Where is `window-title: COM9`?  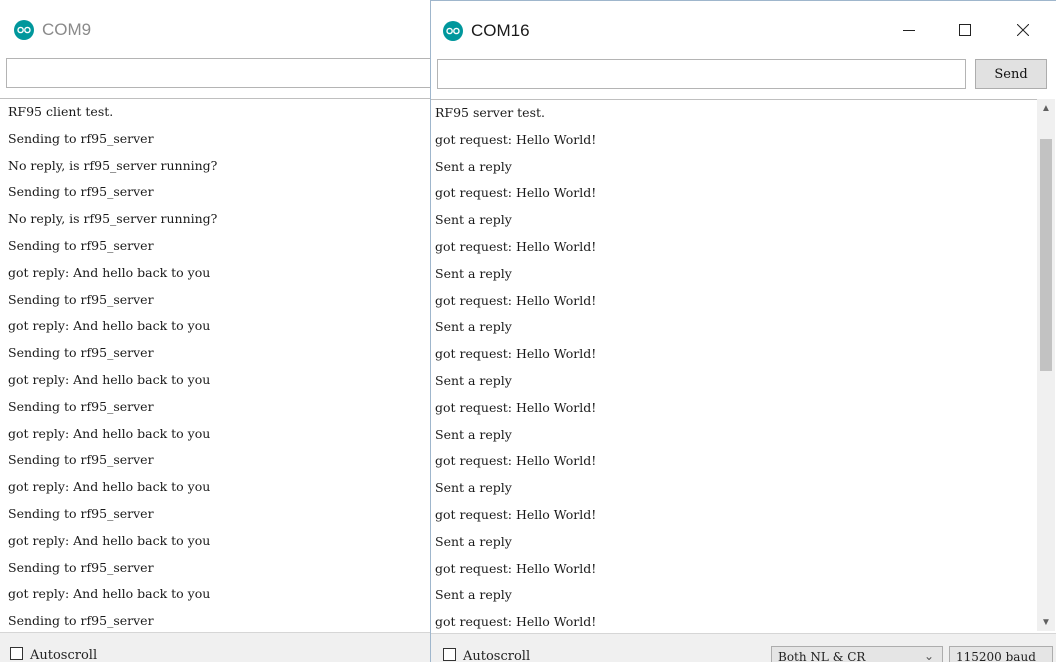
window-title: COM9 is located at coordinates (67, 29).